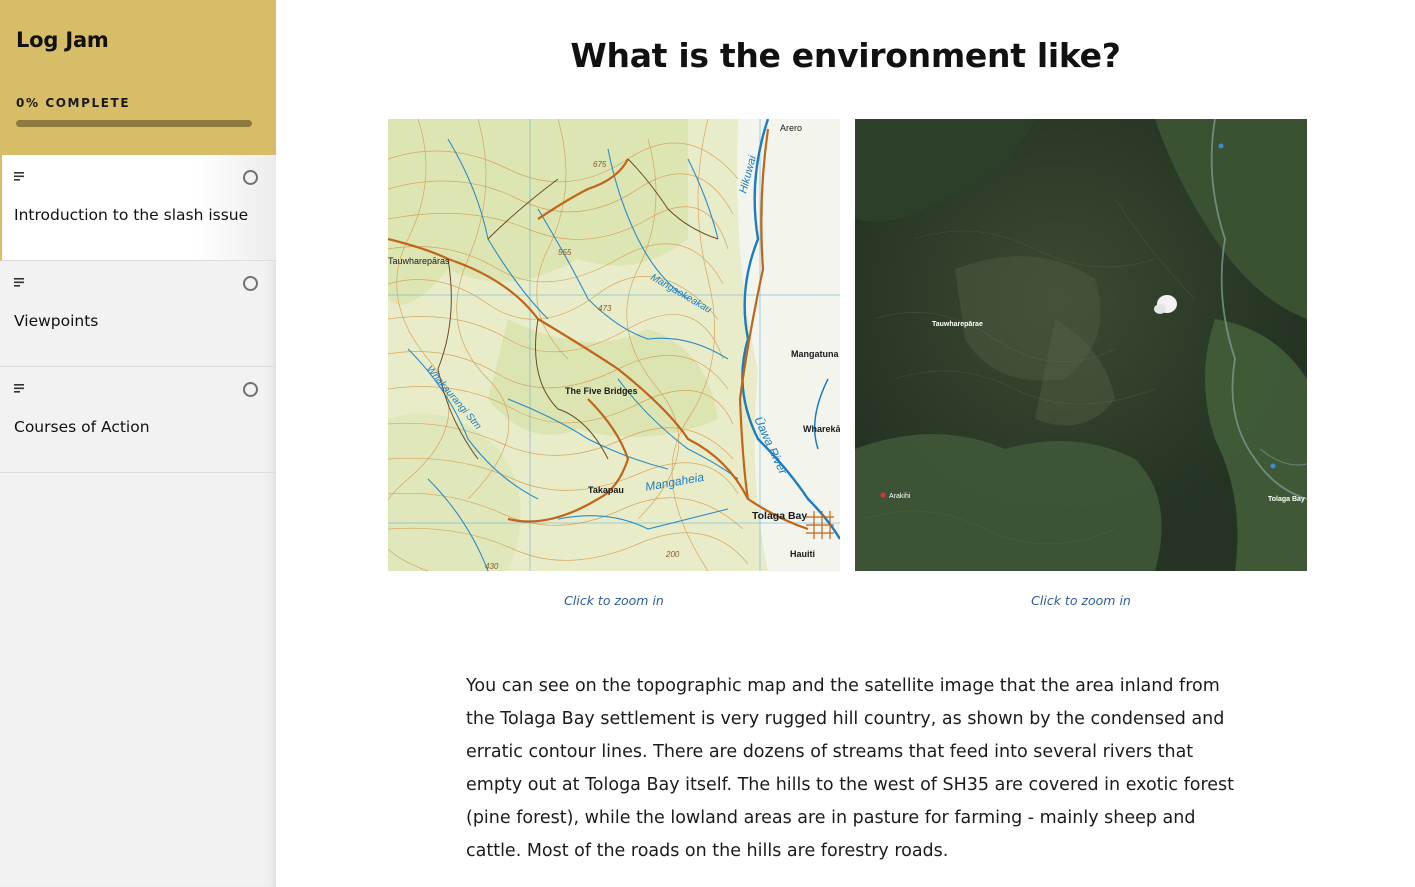 The width and height of the screenshot is (1415, 887). I want to click on progress-label: 0% COMPLETE, so click(73, 103).